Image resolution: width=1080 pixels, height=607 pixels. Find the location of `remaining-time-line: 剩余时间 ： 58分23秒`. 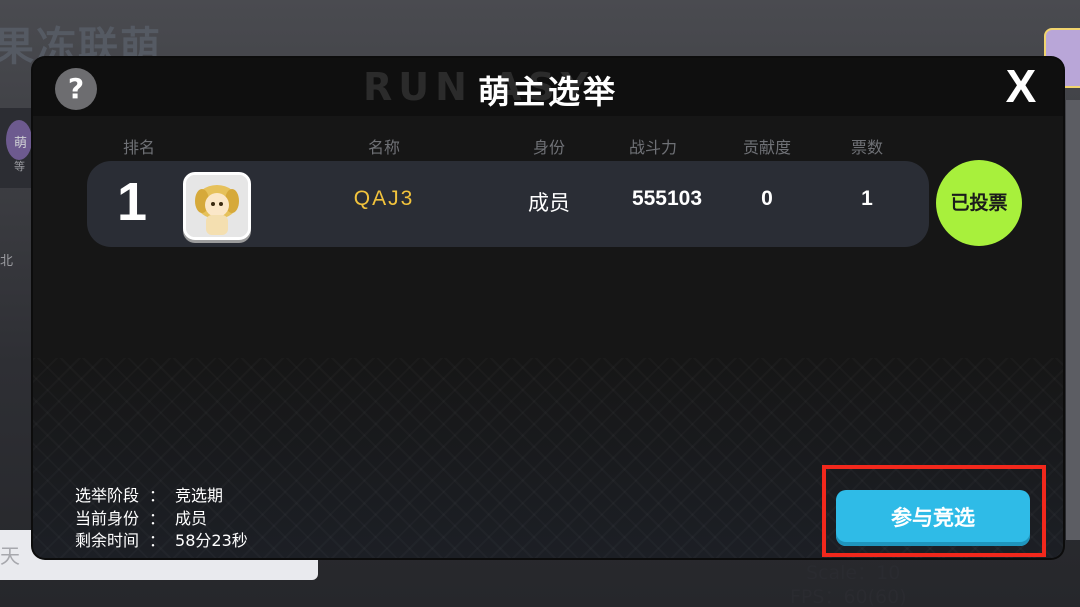

remaining-time-line: 剩余时间 ： 58分23秒 is located at coordinates (161, 539).